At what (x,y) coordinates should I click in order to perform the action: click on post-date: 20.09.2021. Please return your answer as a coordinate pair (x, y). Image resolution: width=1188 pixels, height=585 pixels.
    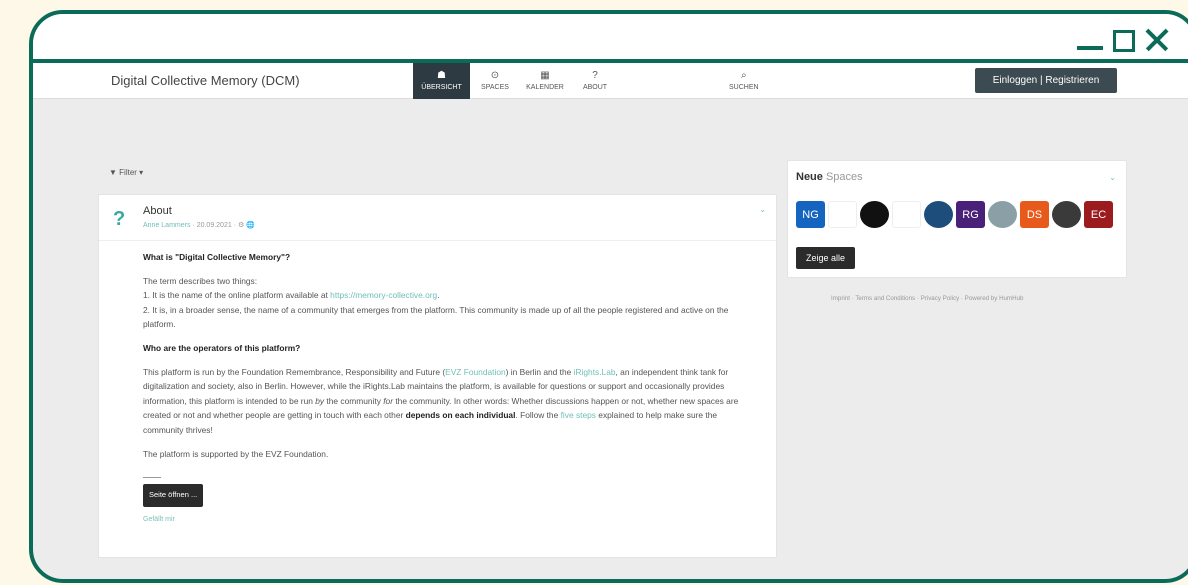
    Looking at the image, I should click on (214, 225).